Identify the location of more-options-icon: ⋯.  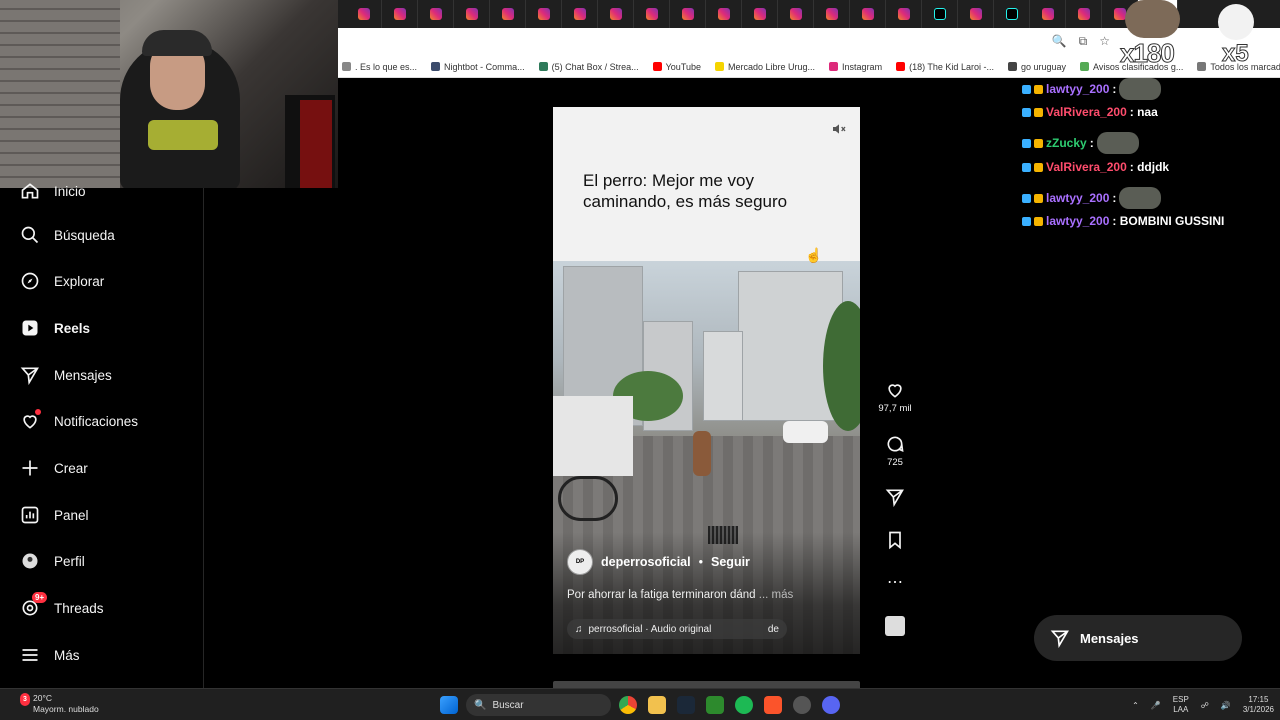
(895, 582).